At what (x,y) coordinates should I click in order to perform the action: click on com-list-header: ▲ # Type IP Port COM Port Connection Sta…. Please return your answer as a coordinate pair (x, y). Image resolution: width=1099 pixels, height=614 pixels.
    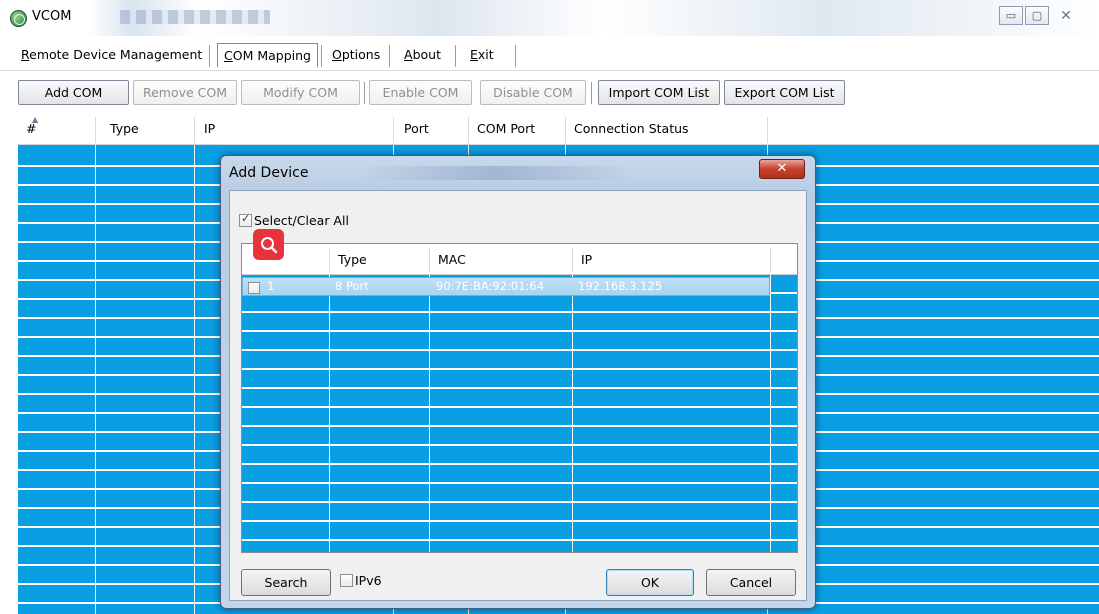
    Looking at the image, I should click on (558, 129).